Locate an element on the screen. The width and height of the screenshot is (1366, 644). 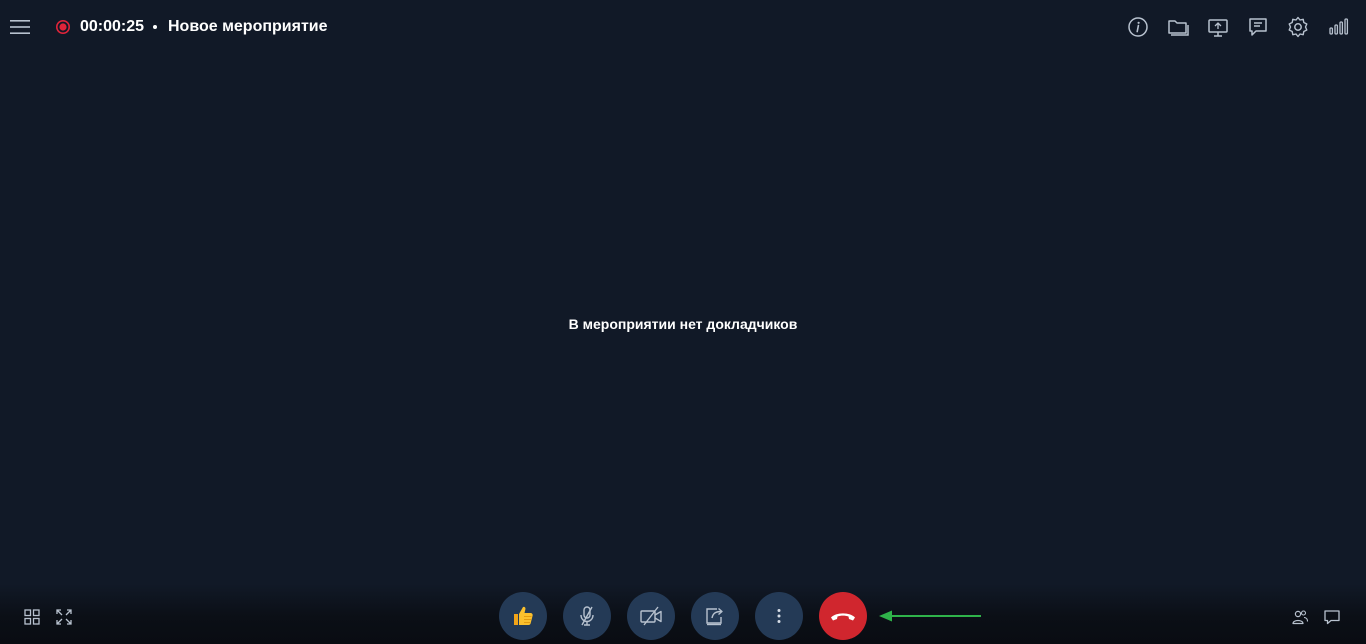
separator-dot is located at coordinates (155, 27).